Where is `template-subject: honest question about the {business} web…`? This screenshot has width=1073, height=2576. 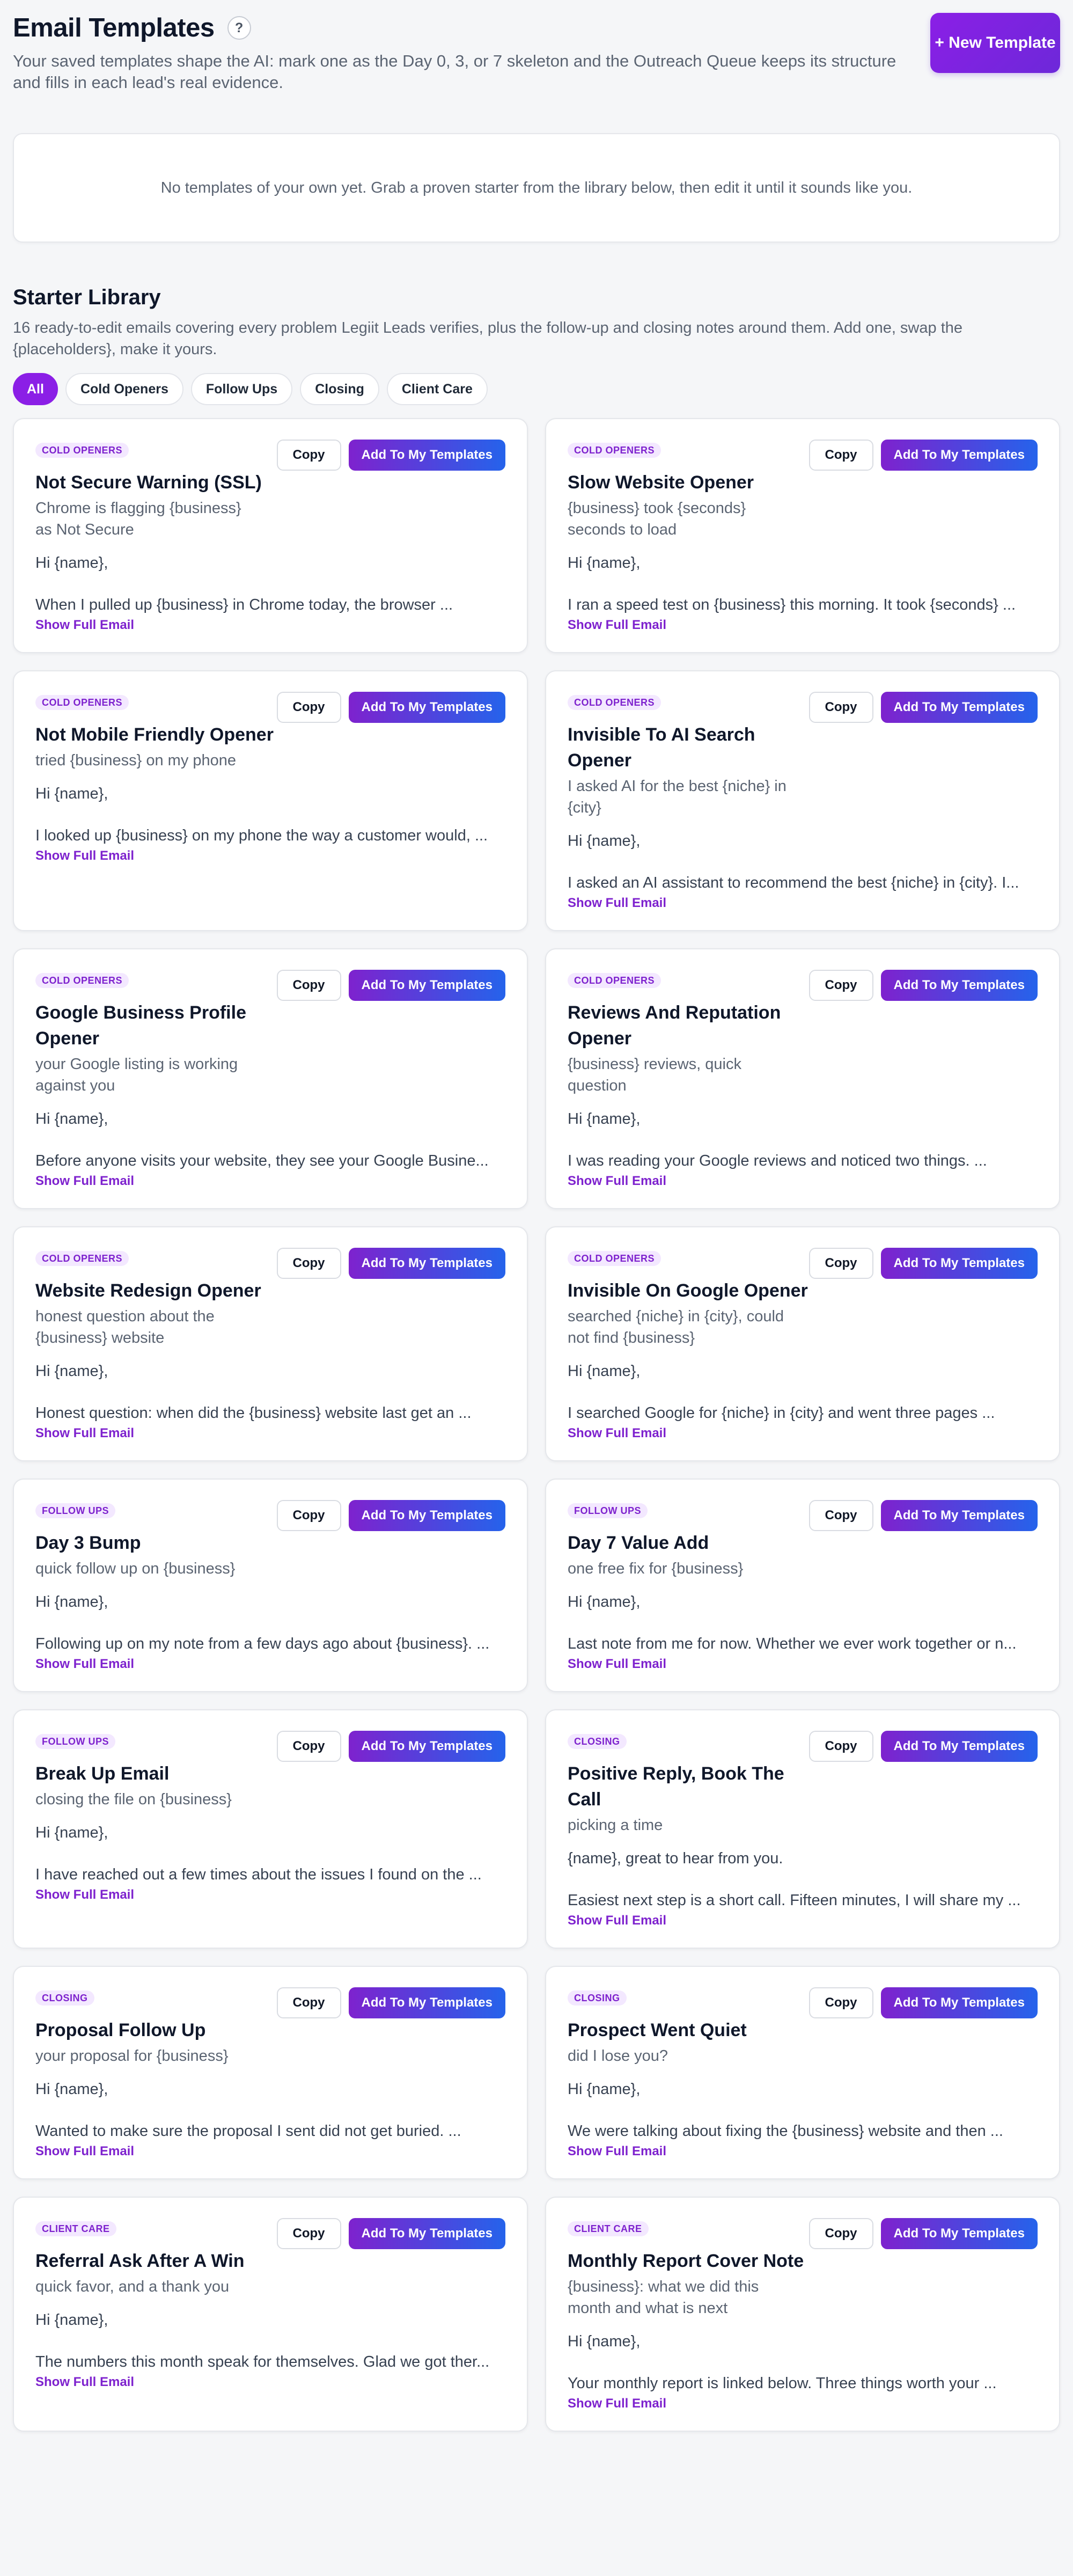
template-subject: honest question about the {business} web… is located at coordinates (125, 1327).